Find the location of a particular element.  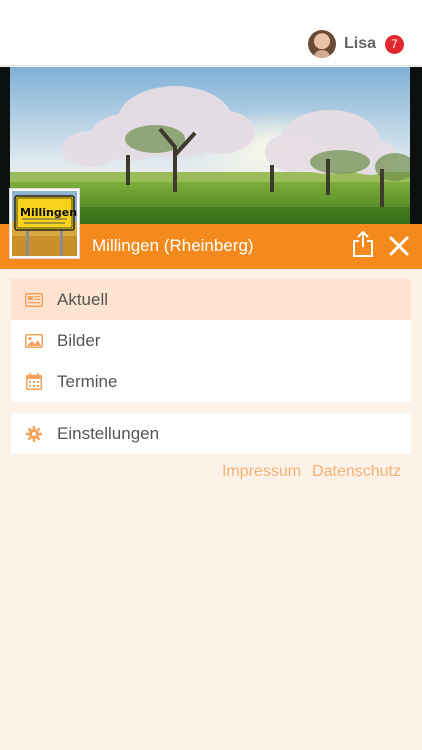

menu-item-label: Termine is located at coordinates (87, 381).